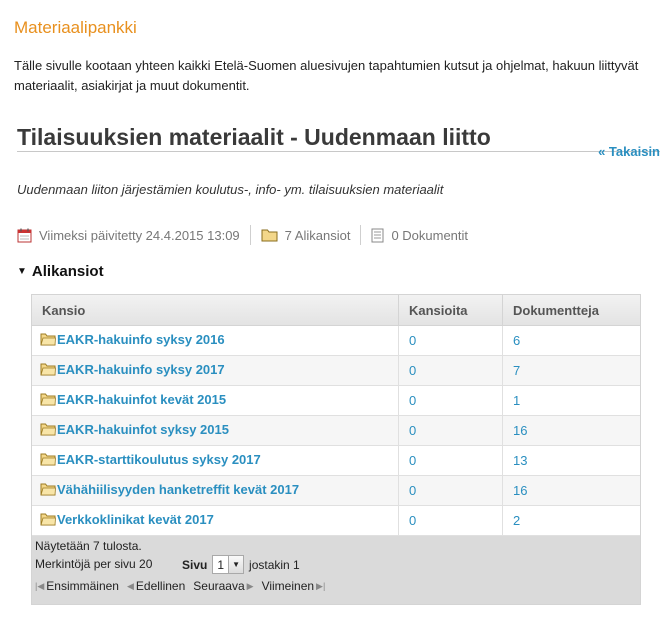 The image size is (672, 626). I want to click on folder-link: Vähähiilisyyden hanketreffit kevät 2017, so click(169, 489).